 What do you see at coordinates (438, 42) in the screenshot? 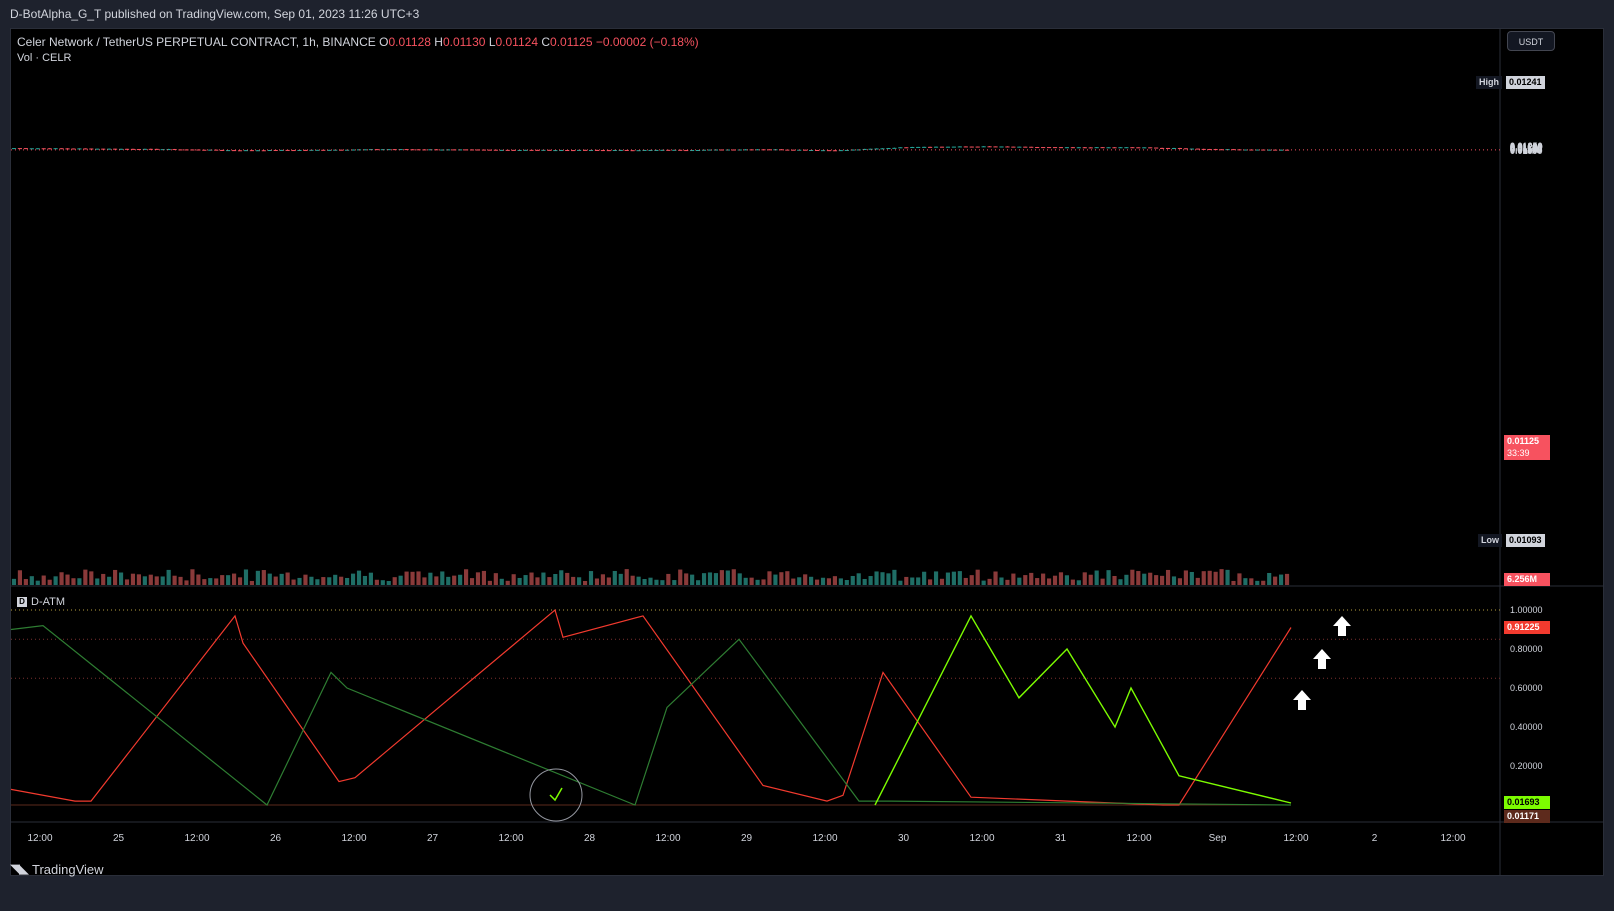
I see `high-label: H` at bounding box center [438, 42].